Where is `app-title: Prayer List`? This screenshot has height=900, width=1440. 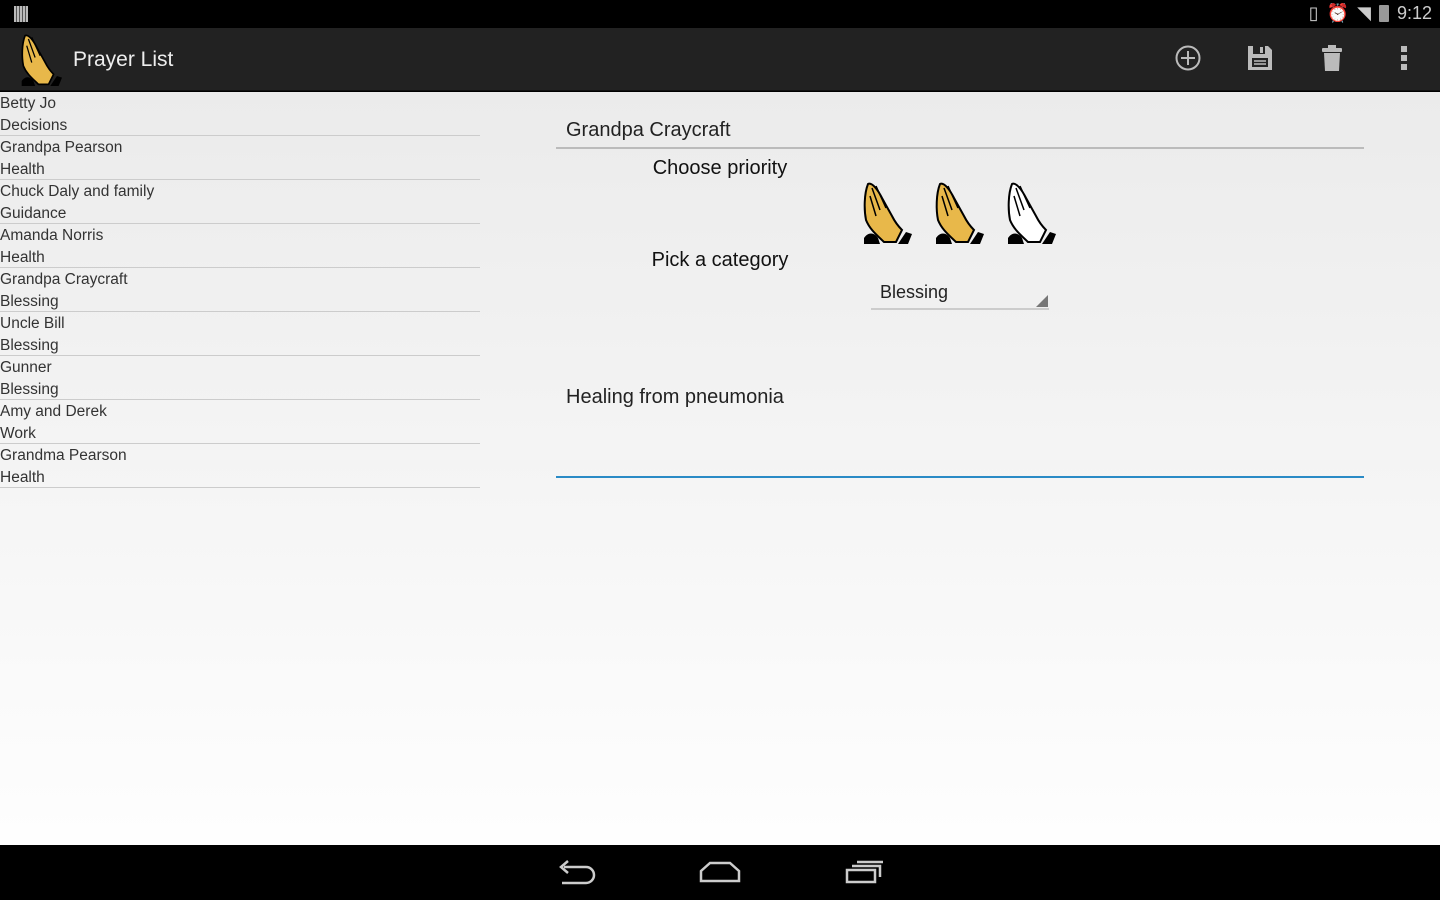
app-title: Prayer List is located at coordinates (123, 59).